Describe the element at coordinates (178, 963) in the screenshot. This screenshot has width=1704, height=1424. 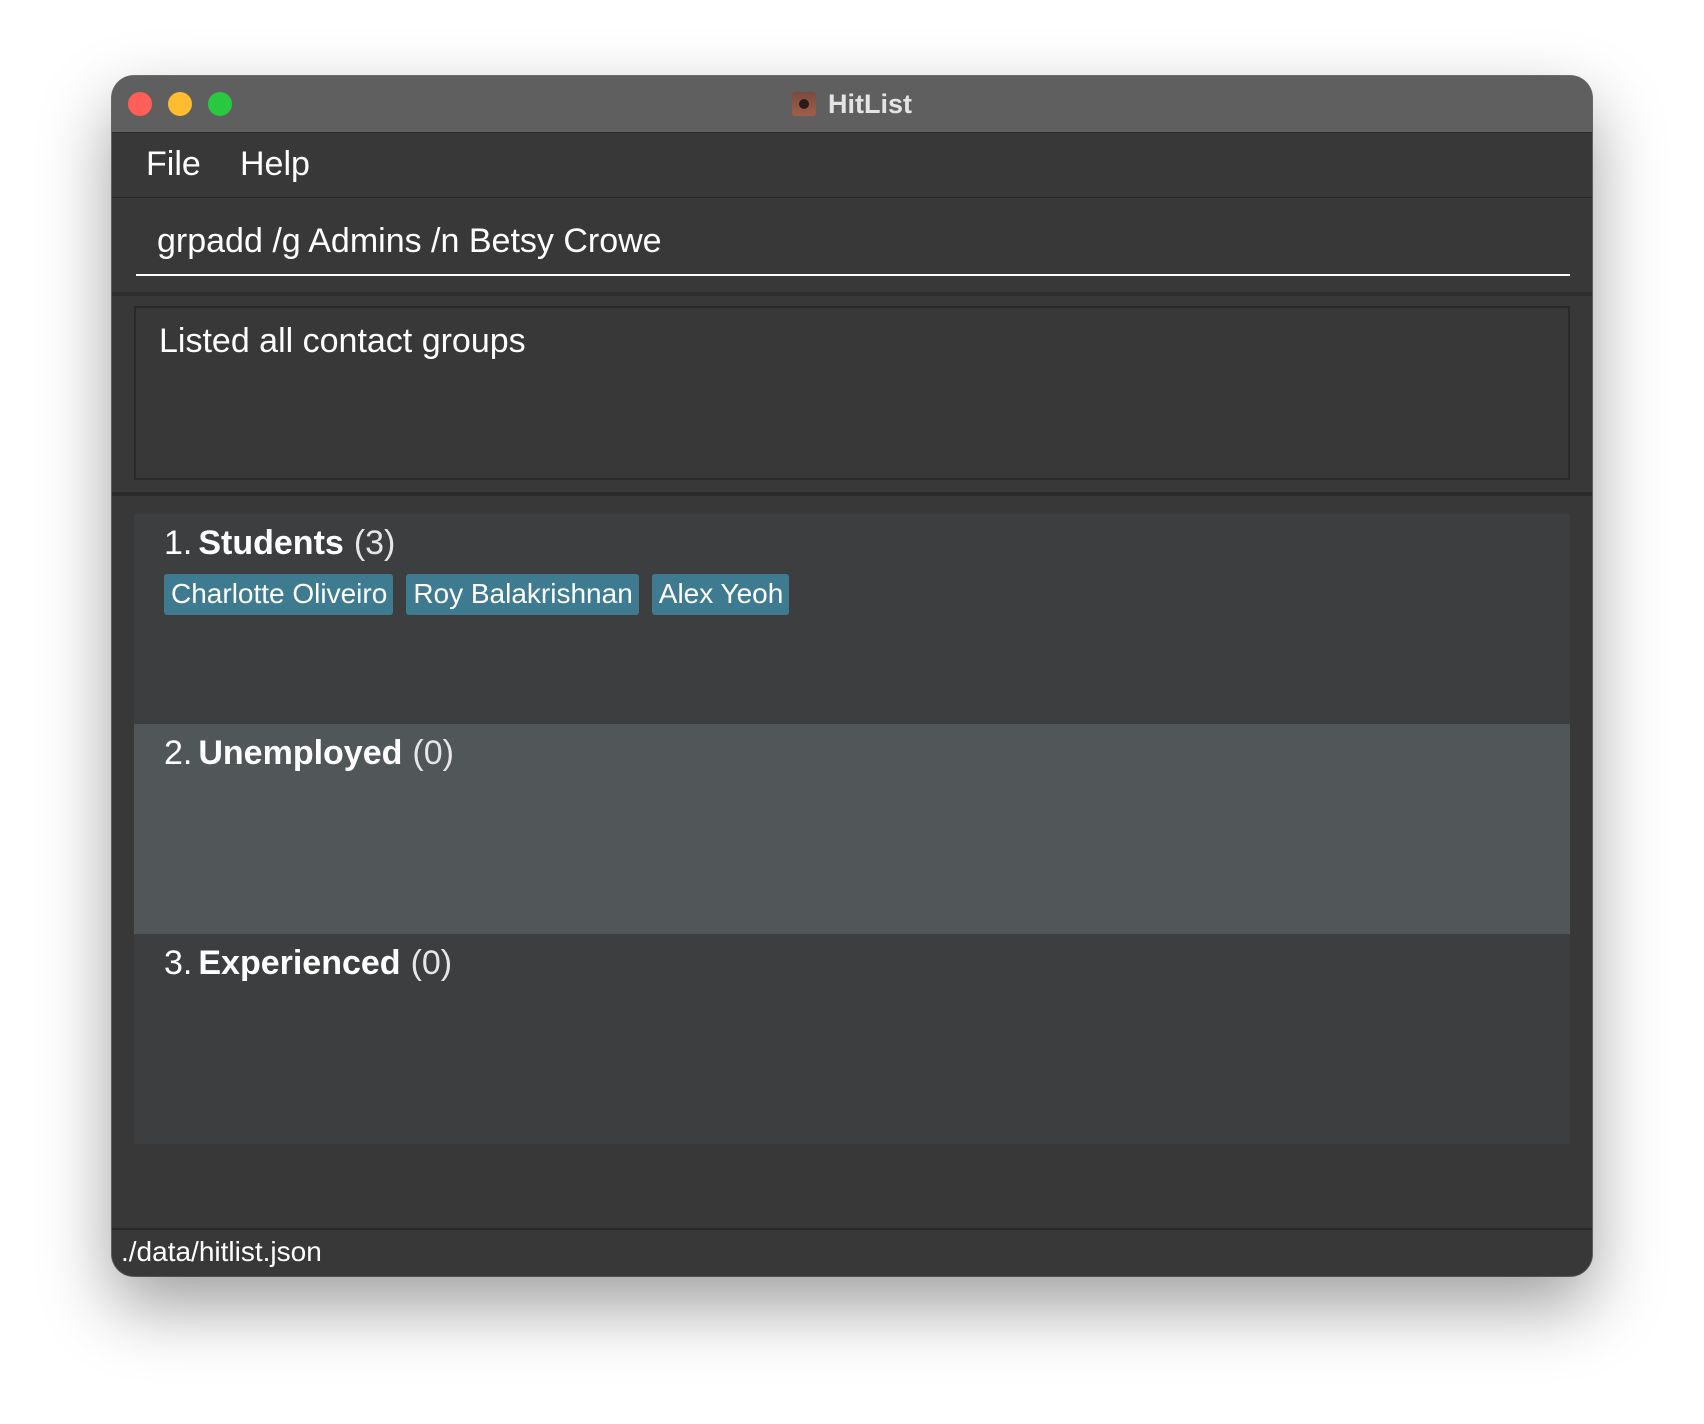
I see `group-index: 3.` at that location.